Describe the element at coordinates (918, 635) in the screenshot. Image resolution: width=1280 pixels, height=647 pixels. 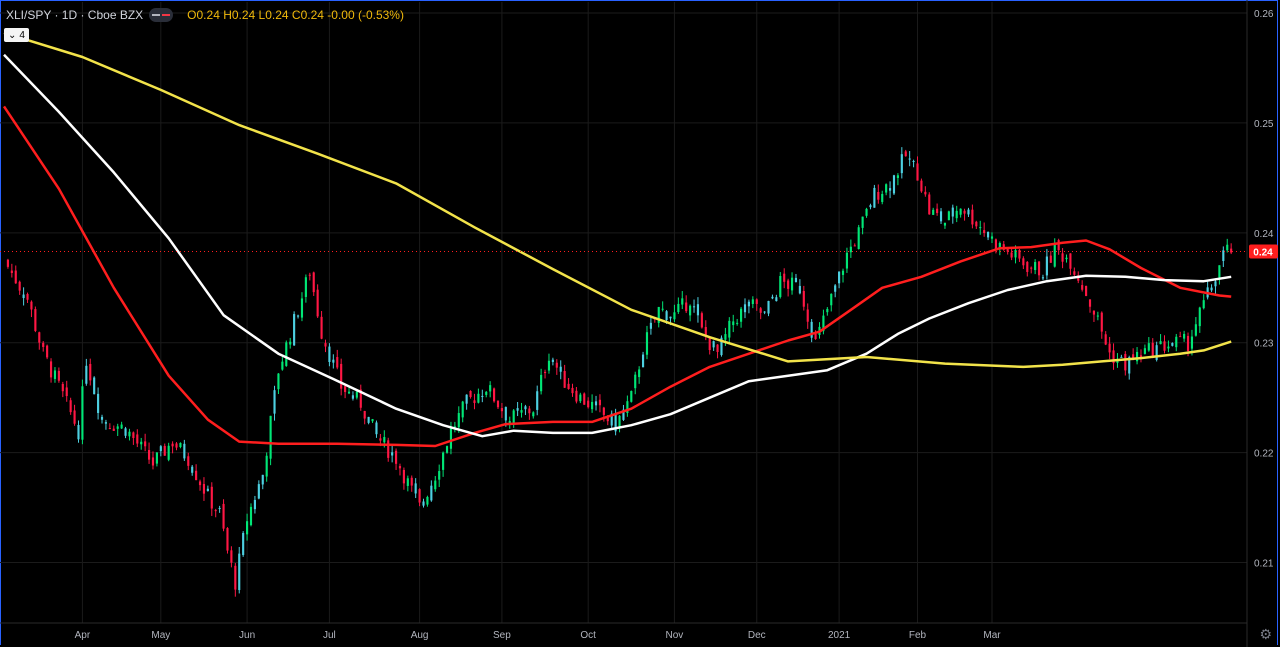
I see `x-tick-label: Feb` at that location.